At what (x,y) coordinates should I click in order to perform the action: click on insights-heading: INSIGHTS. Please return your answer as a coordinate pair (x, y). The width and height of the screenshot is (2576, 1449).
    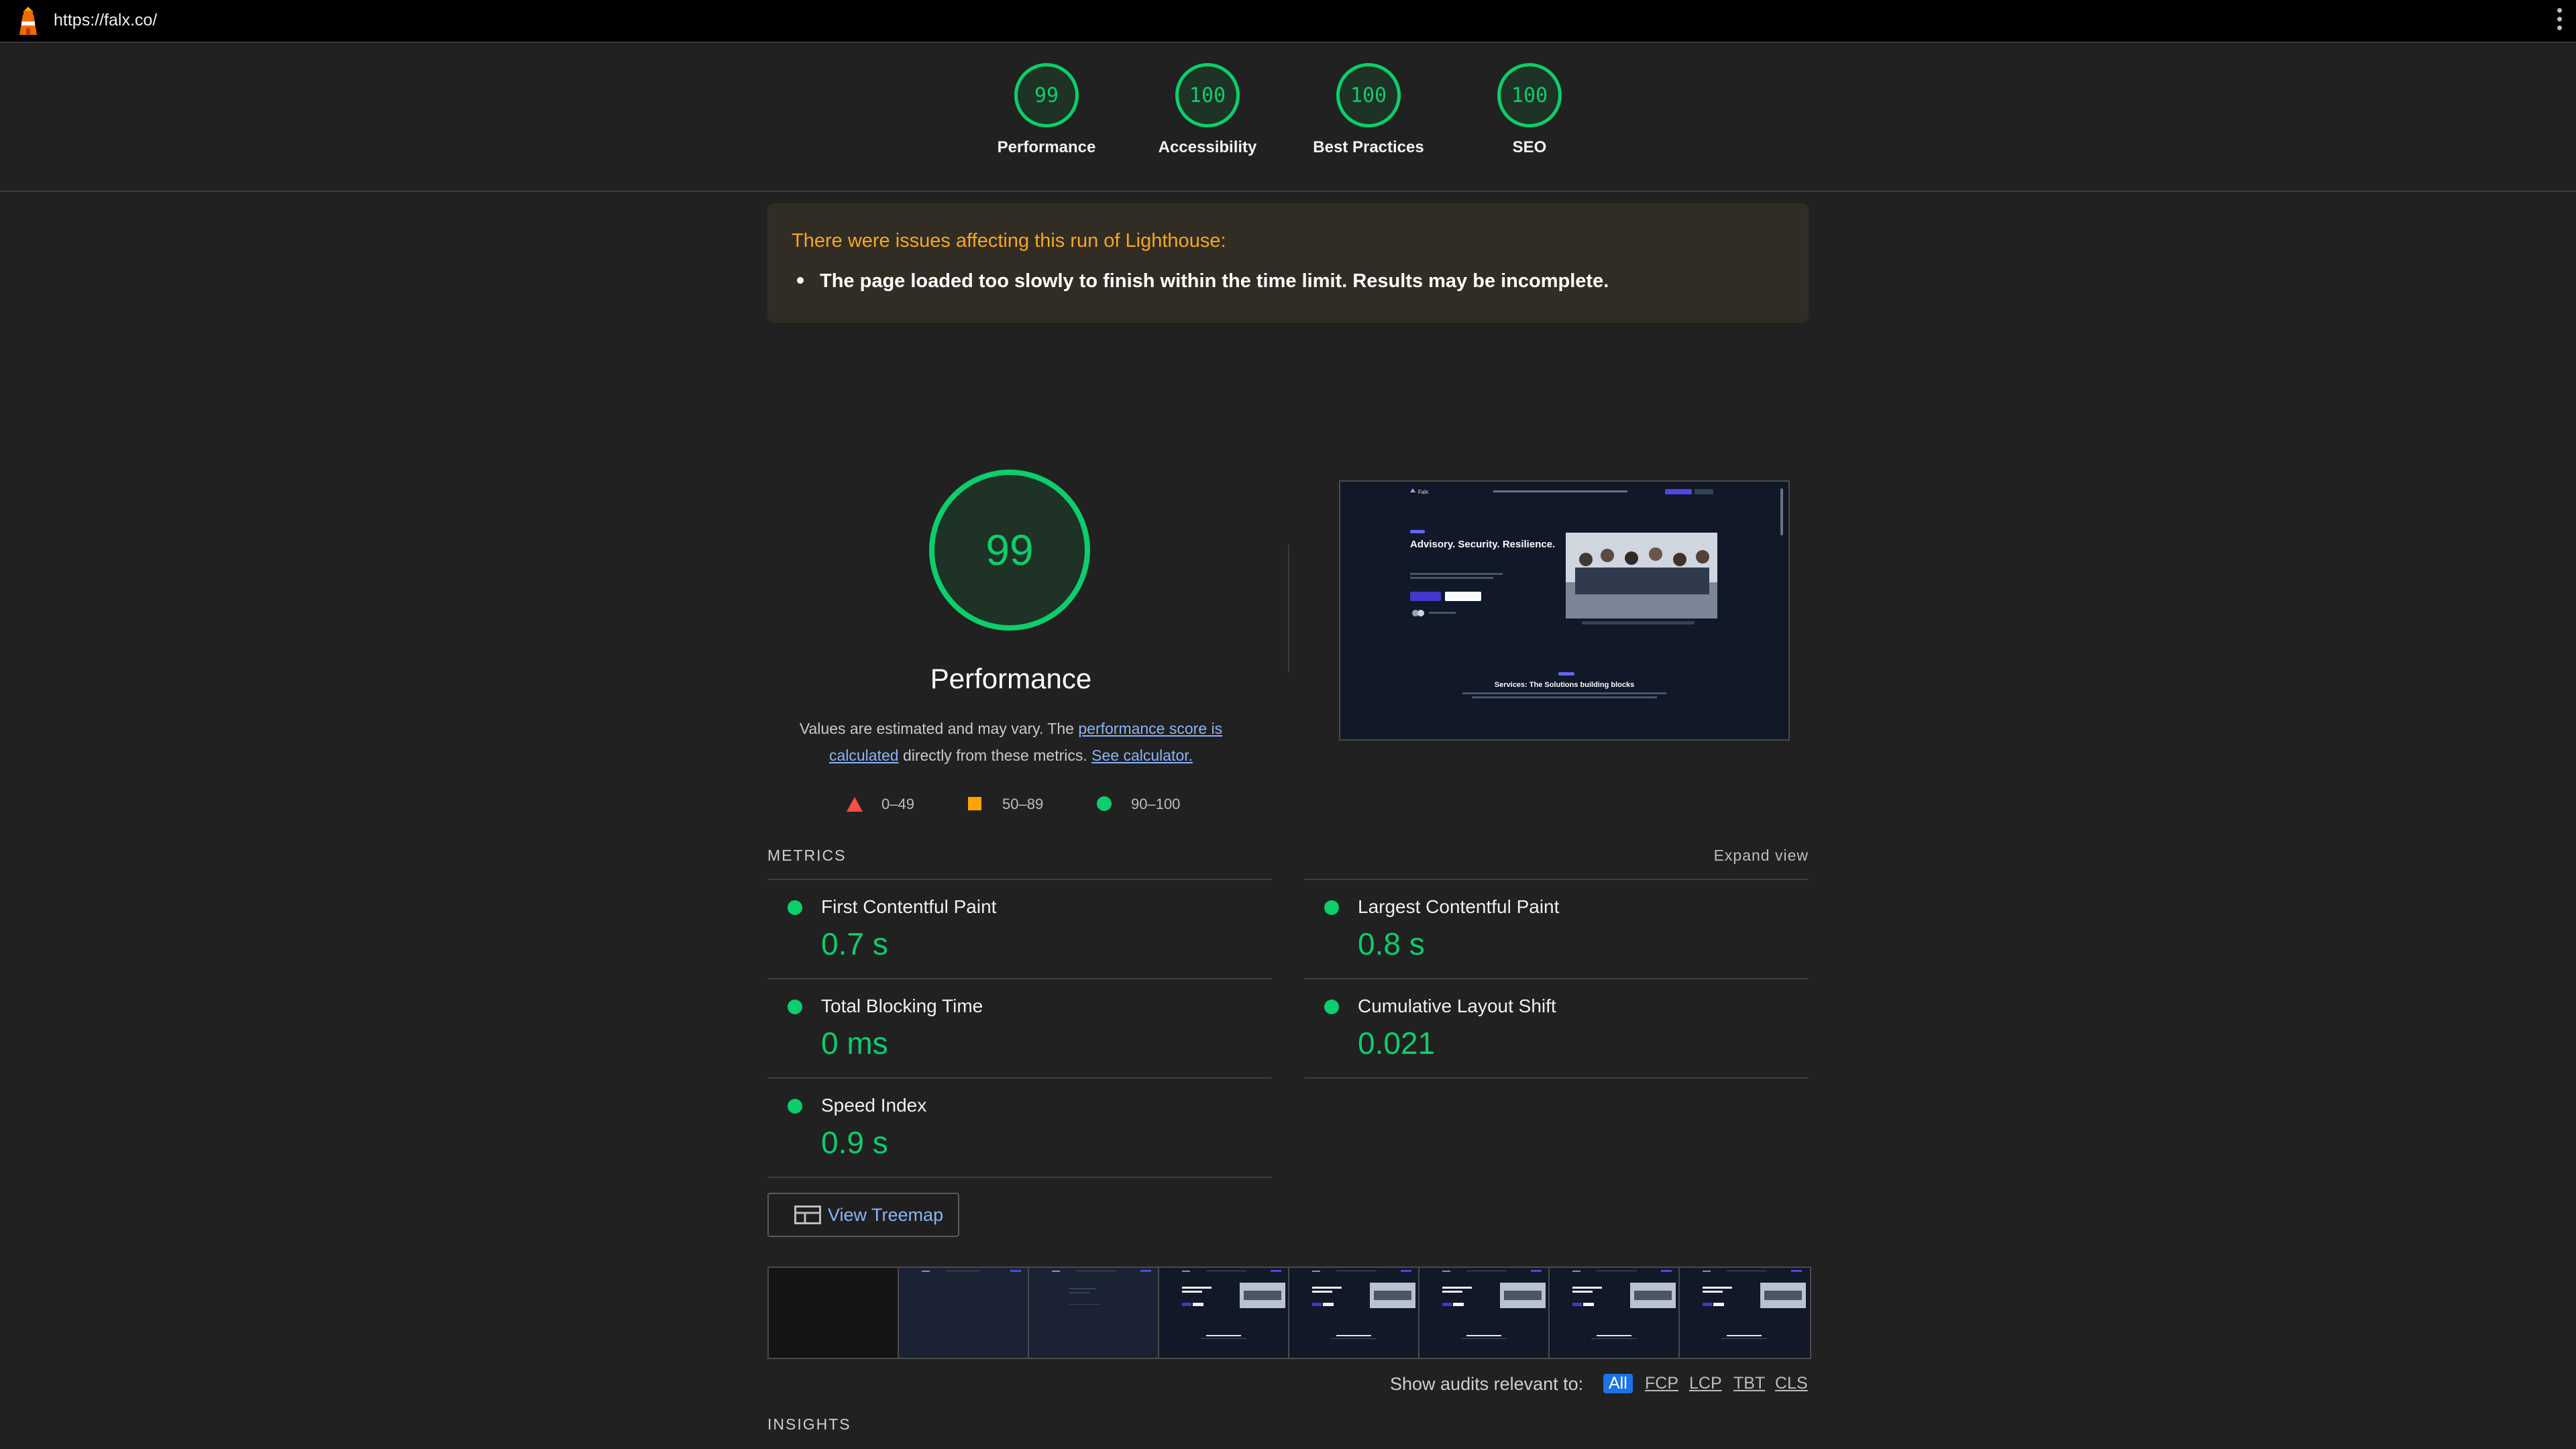
    Looking at the image, I should click on (809, 1424).